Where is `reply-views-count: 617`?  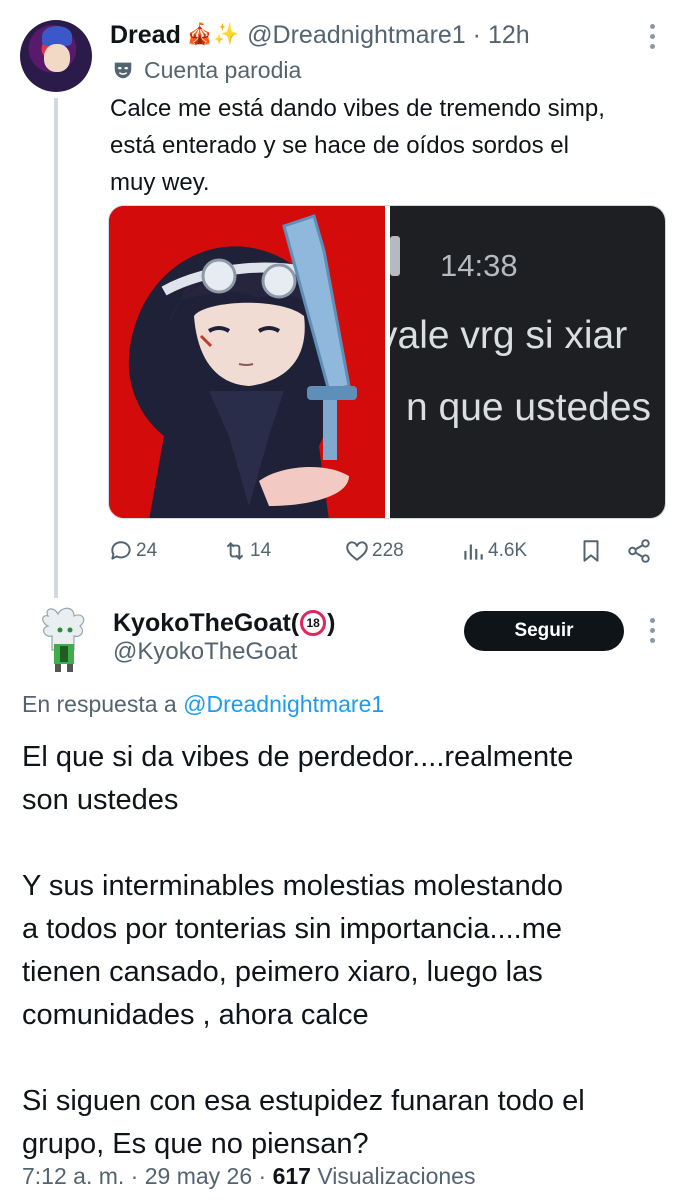
reply-views-count: 617 is located at coordinates (291, 1176).